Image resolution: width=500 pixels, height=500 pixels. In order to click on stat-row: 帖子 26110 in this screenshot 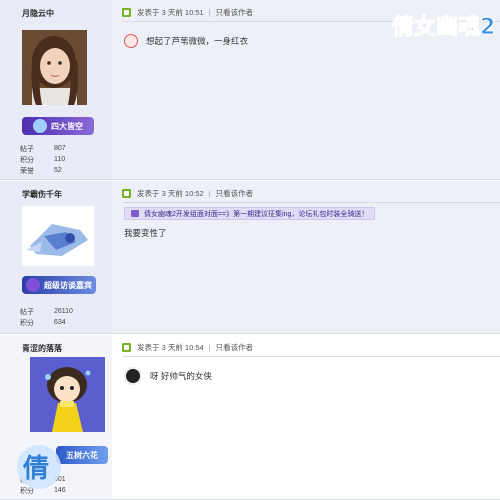, I will do `click(46, 311)`.